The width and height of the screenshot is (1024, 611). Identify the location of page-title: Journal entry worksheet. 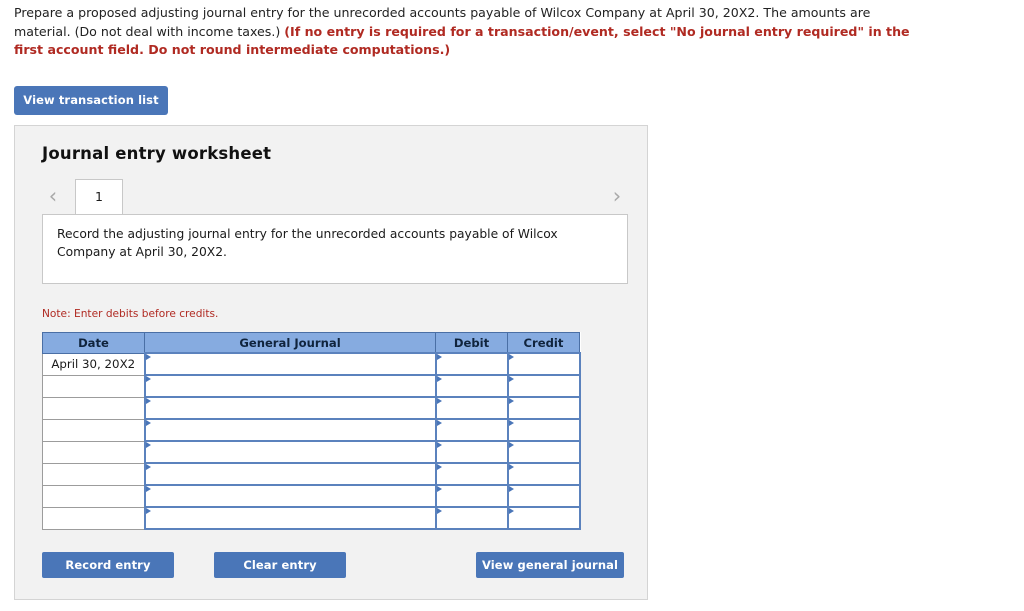
(157, 153).